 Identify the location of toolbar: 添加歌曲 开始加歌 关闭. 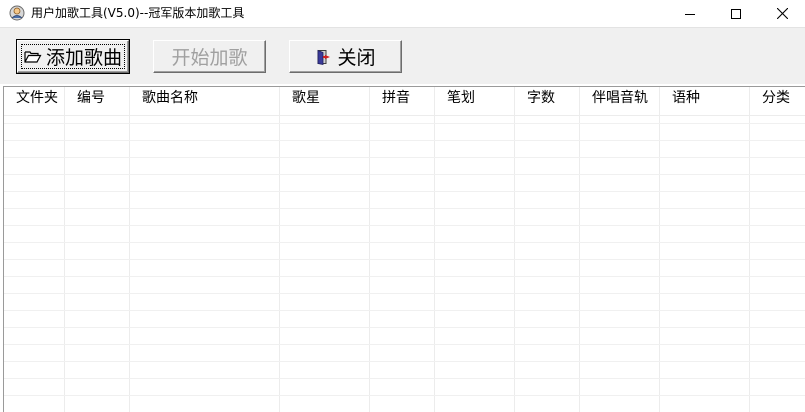
(402, 55).